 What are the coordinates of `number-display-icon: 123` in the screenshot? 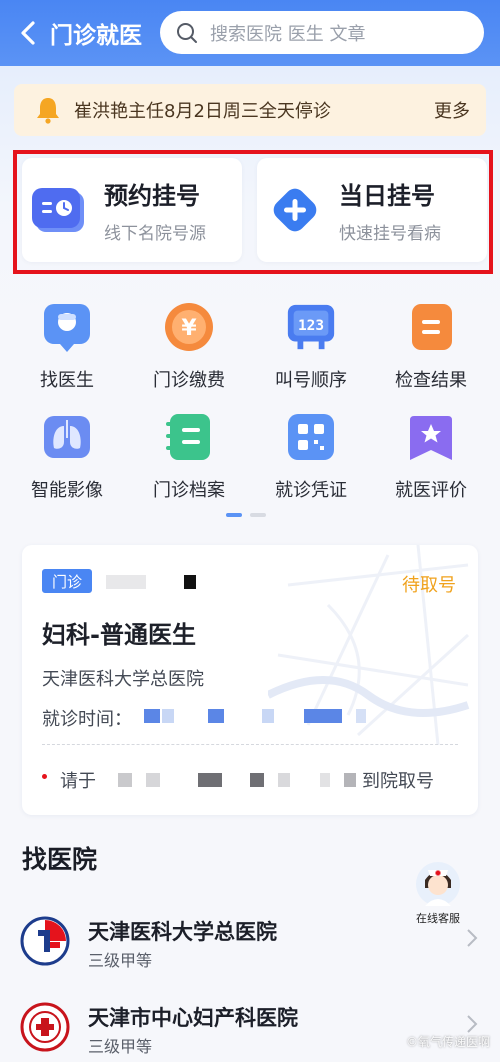 It's located at (311, 327).